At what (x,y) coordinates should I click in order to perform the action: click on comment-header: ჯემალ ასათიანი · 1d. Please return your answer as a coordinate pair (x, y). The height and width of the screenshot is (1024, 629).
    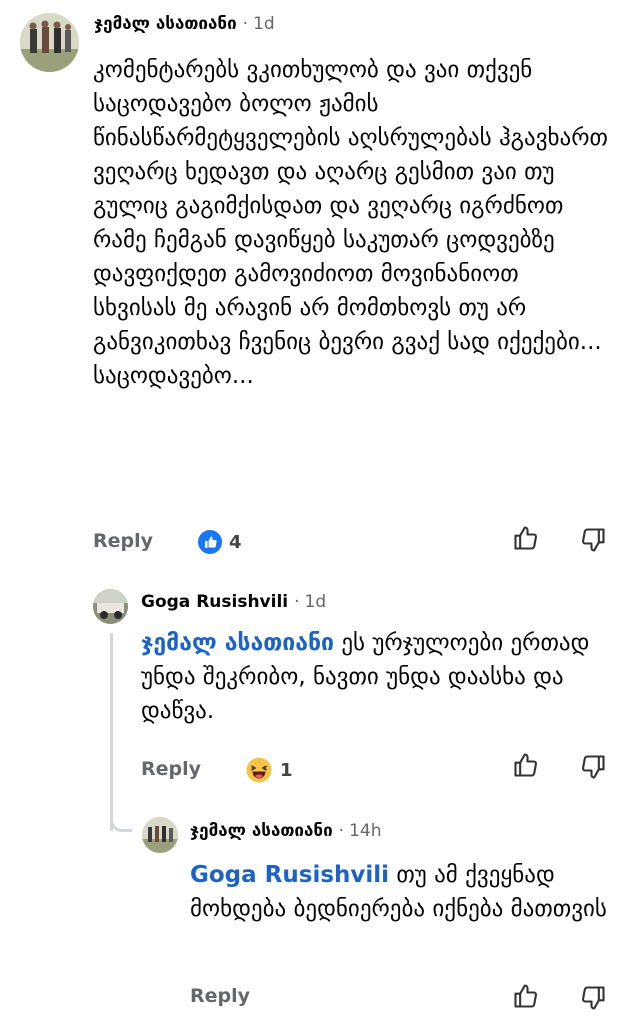
    Looking at the image, I should click on (184, 24).